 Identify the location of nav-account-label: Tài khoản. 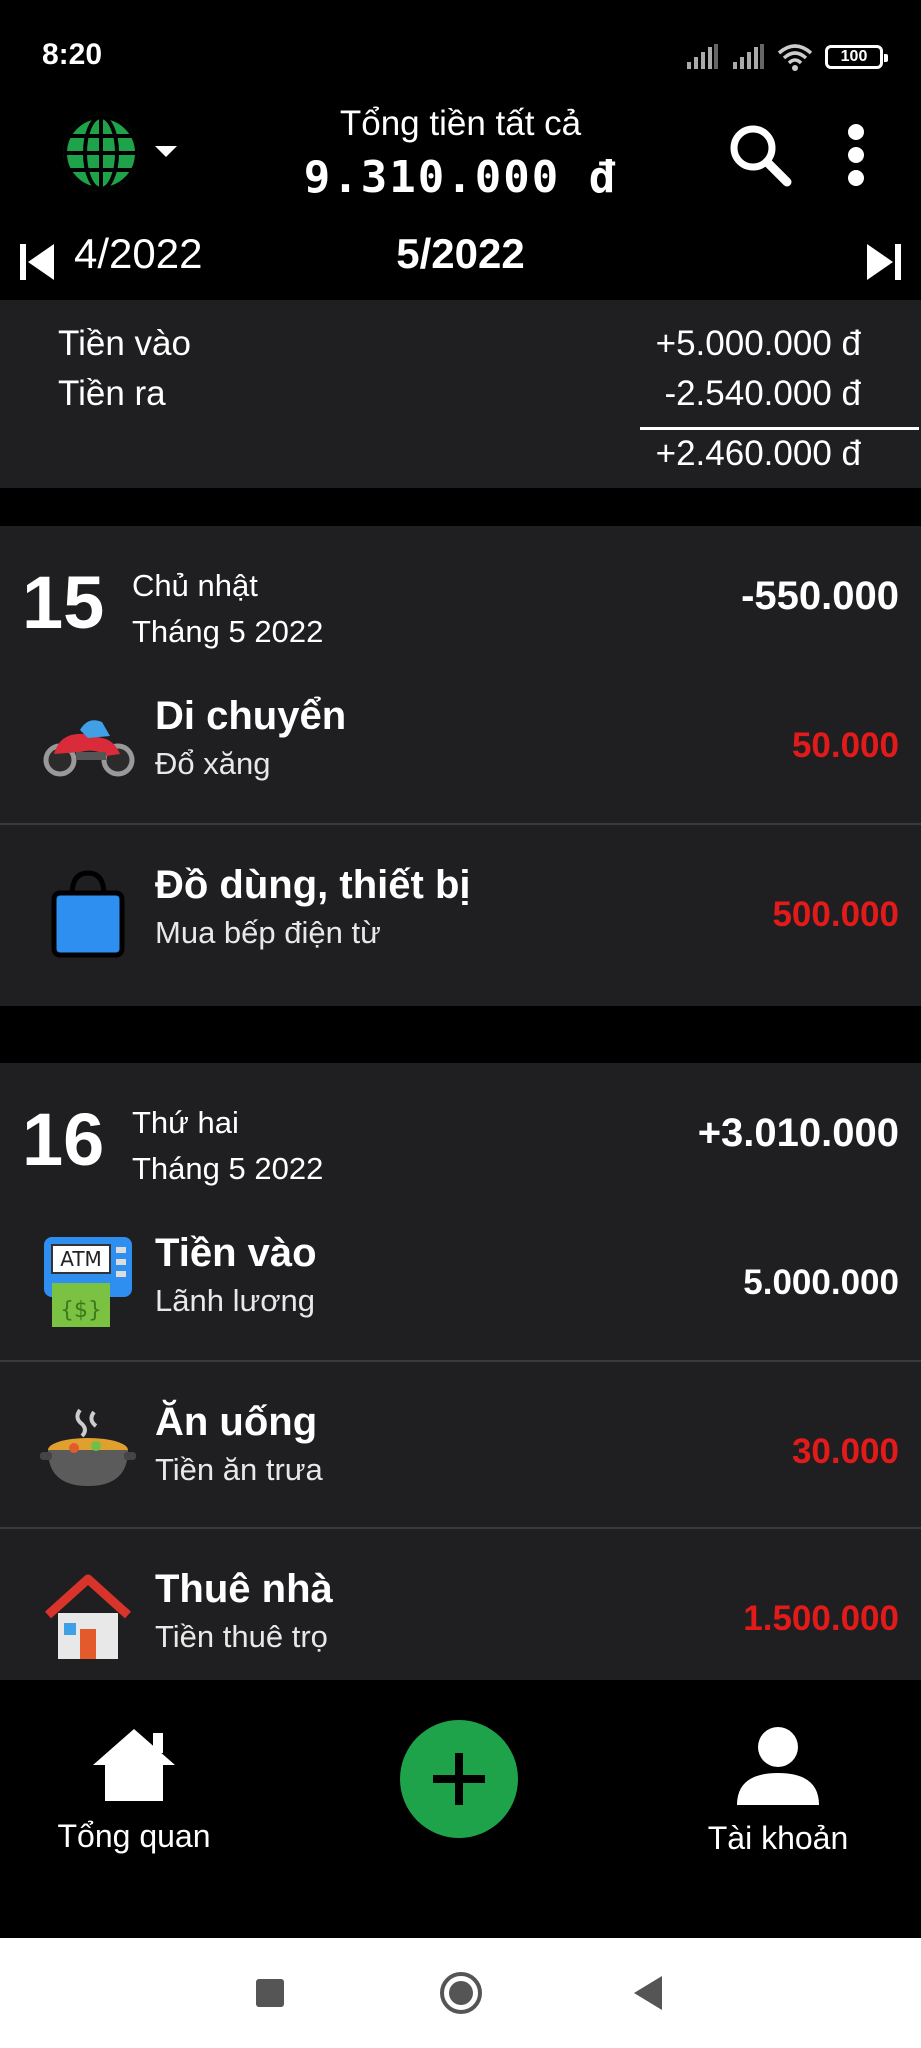
(778, 1838).